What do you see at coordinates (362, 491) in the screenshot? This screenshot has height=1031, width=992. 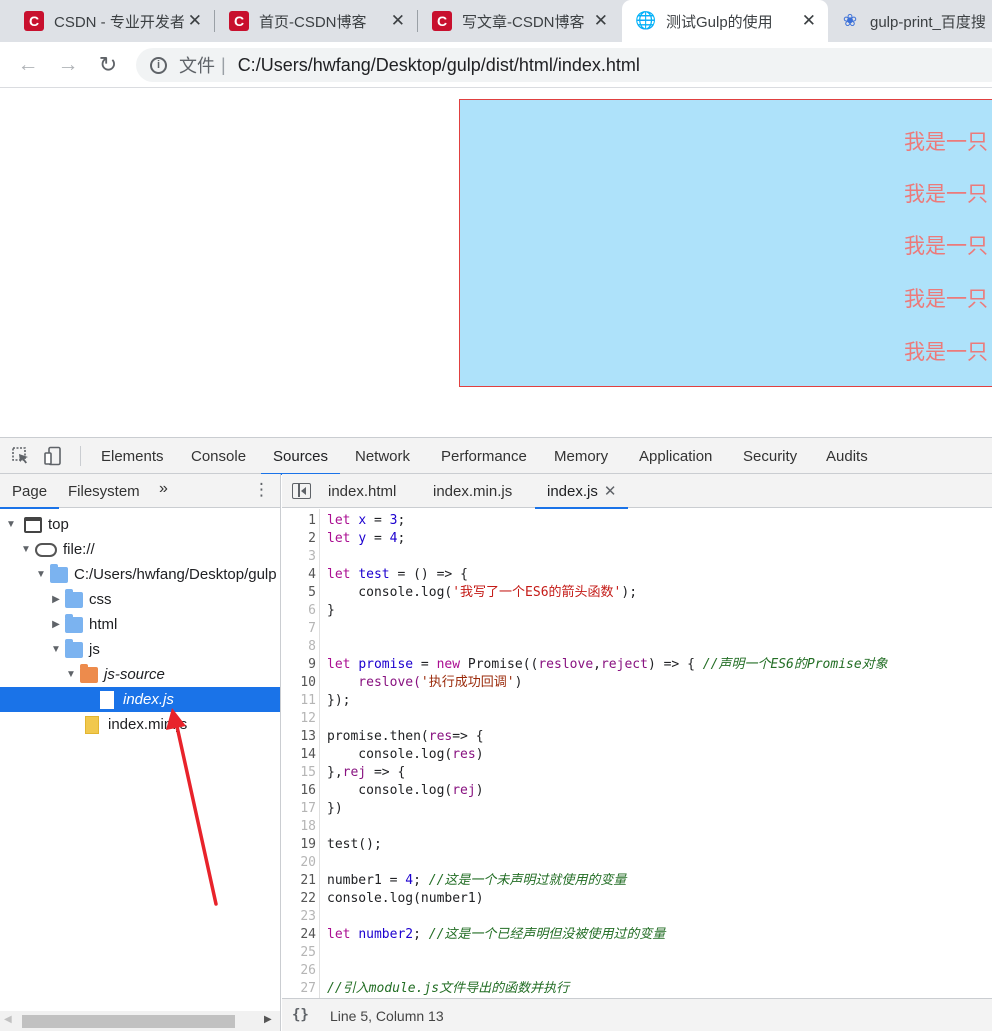 I see `editor-tab-index-html: index.html` at bounding box center [362, 491].